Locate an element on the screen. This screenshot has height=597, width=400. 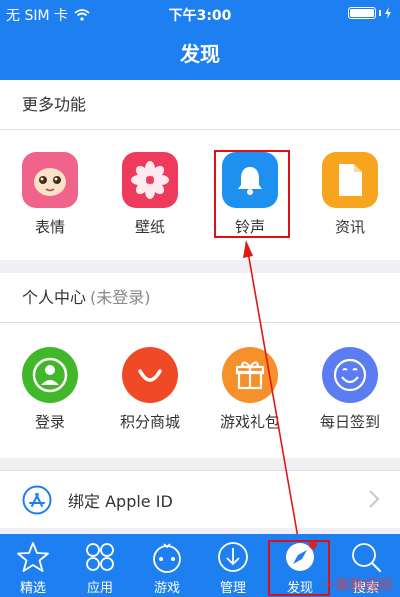
gamepad-icon is located at coordinates (167, 558).